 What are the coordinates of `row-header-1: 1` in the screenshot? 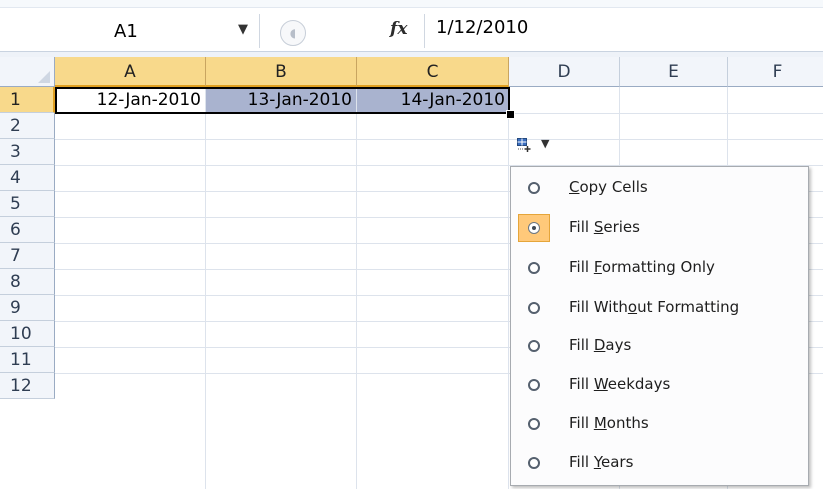 It's located at (27, 100).